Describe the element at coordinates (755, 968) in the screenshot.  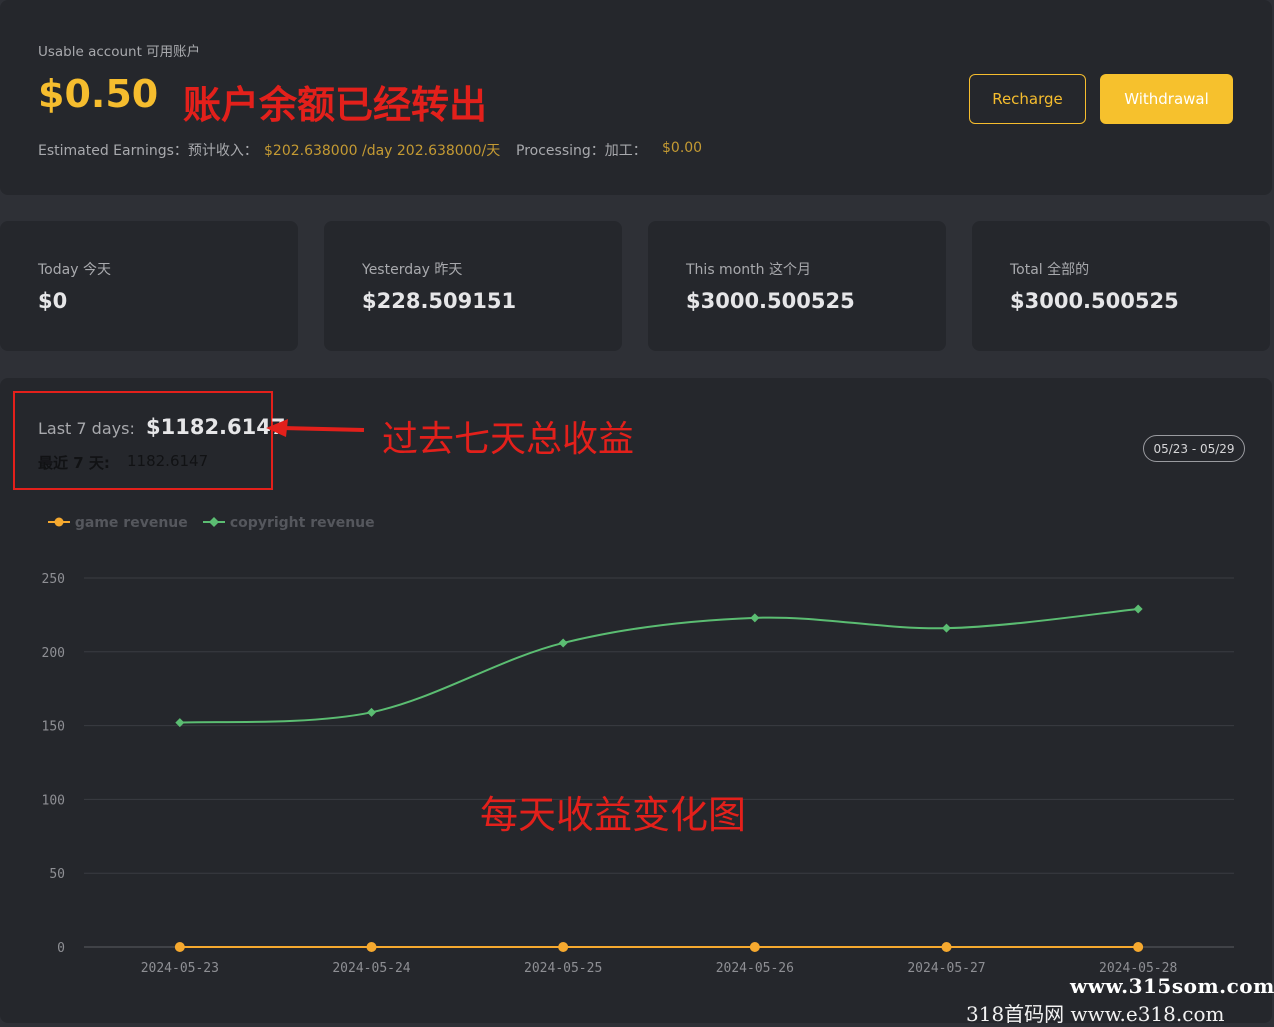
I see `x-tick-label: 2024-05-26` at that location.